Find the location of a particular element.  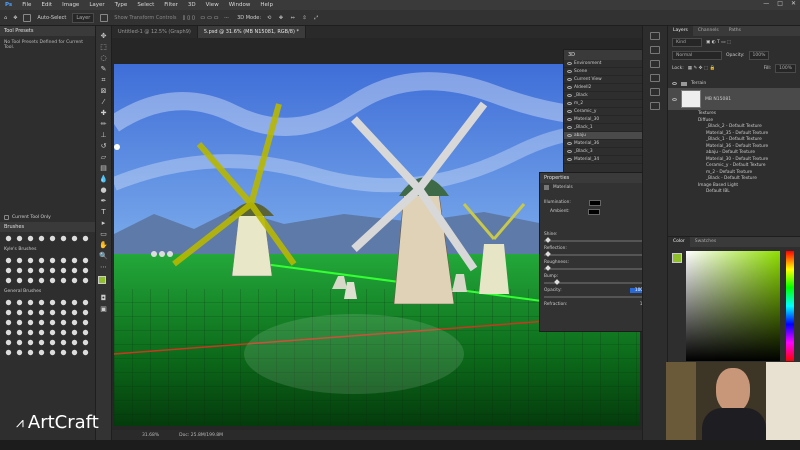

scene-tree-item: Material_36 is located at coordinates (603, 144).